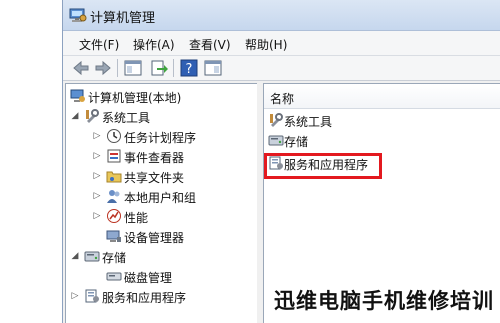 The width and height of the screenshot is (500, 323). I want to click on tree-item-services-apps: ▷ 服务和应用程序, so click(160, 297).